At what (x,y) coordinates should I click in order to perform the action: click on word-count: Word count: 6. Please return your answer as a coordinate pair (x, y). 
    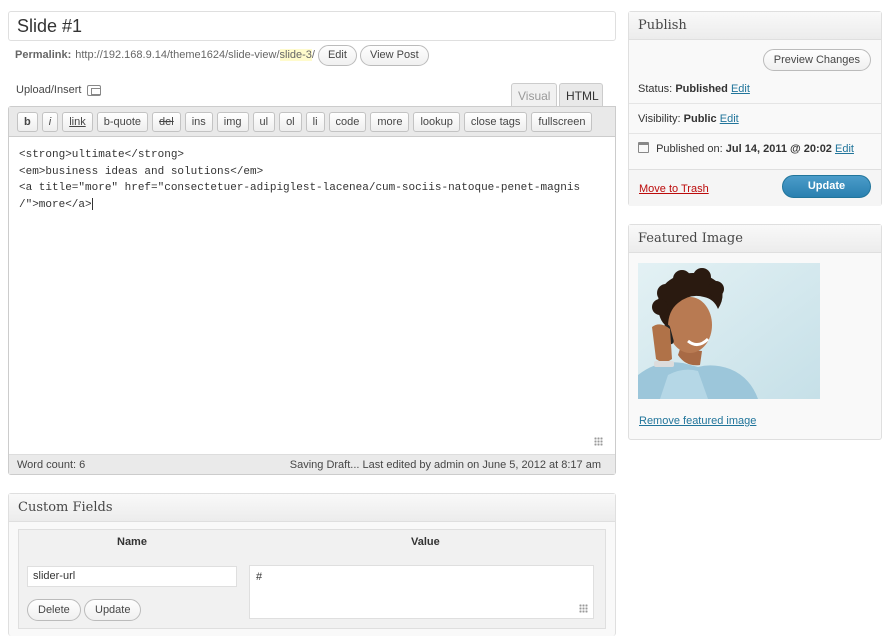
    Looking at the image, I should click on (51, 464).